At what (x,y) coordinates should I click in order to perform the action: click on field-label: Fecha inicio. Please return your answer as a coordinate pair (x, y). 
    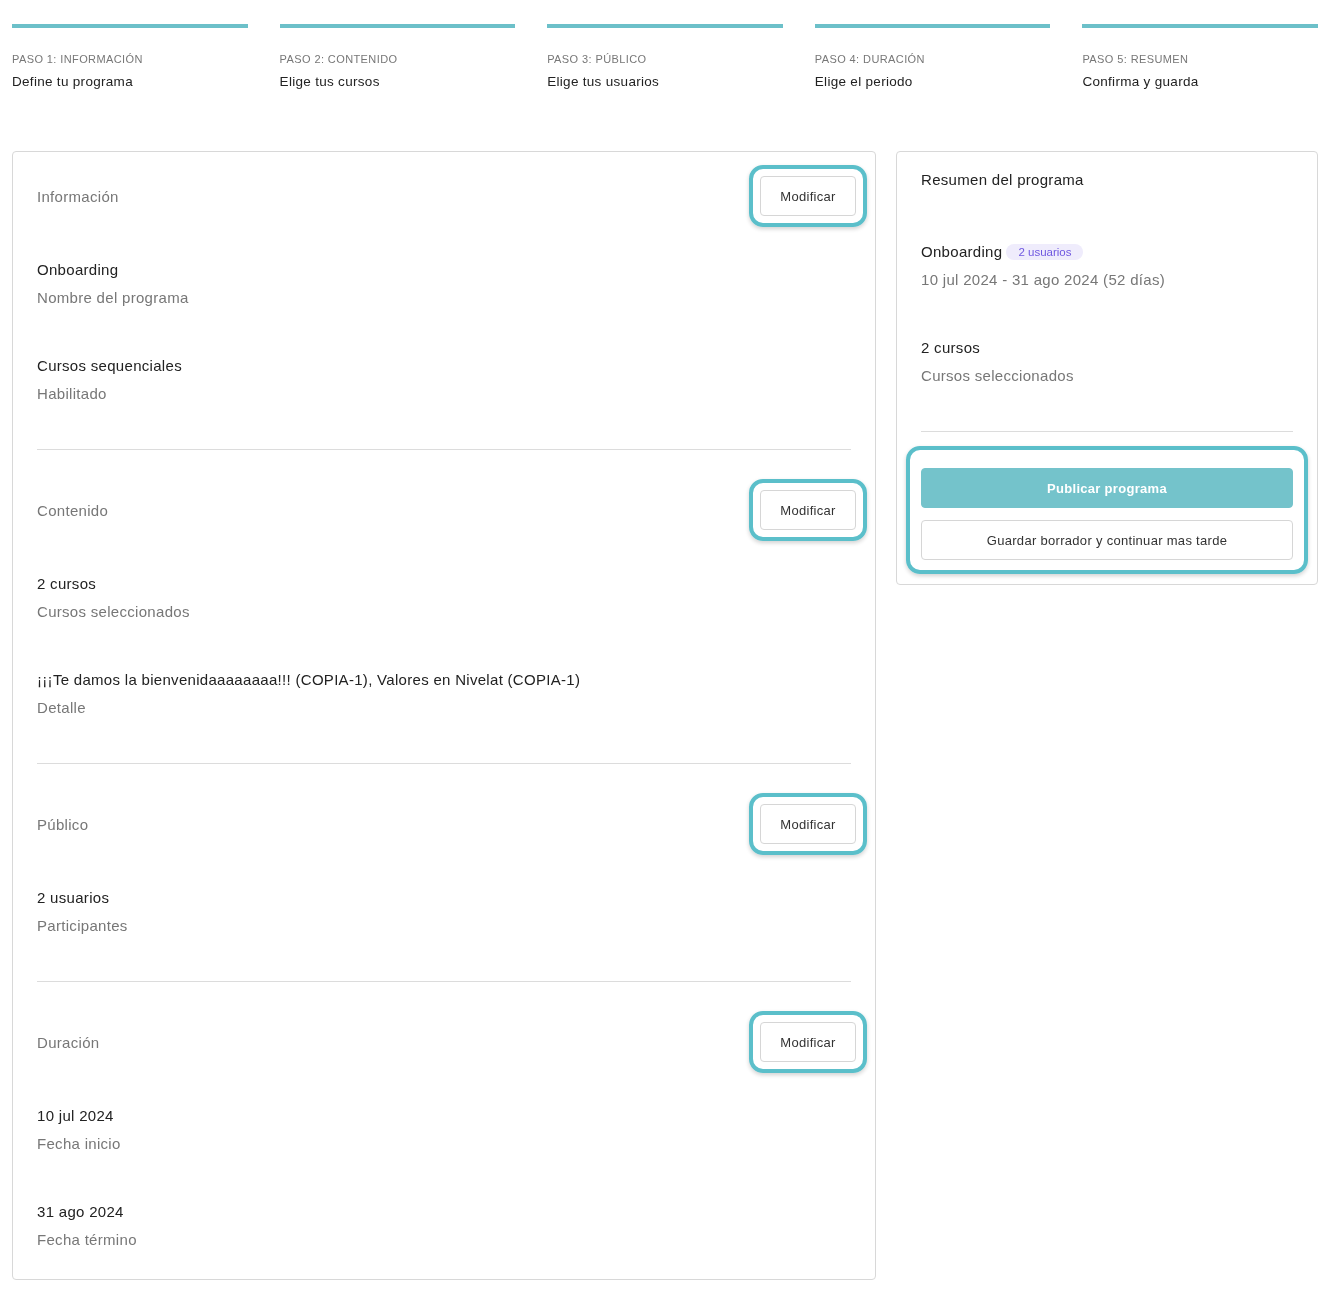
    Looking at the image, I should click on (79, 1144).